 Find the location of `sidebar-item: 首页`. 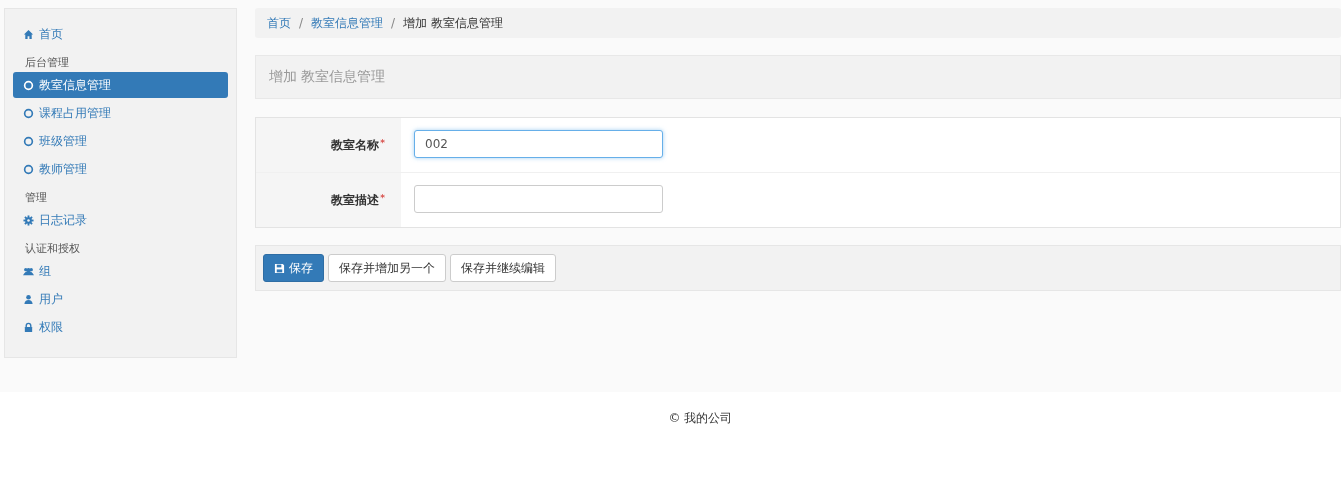

sidebar-item: 首页 is located at coordinates (120, 34).